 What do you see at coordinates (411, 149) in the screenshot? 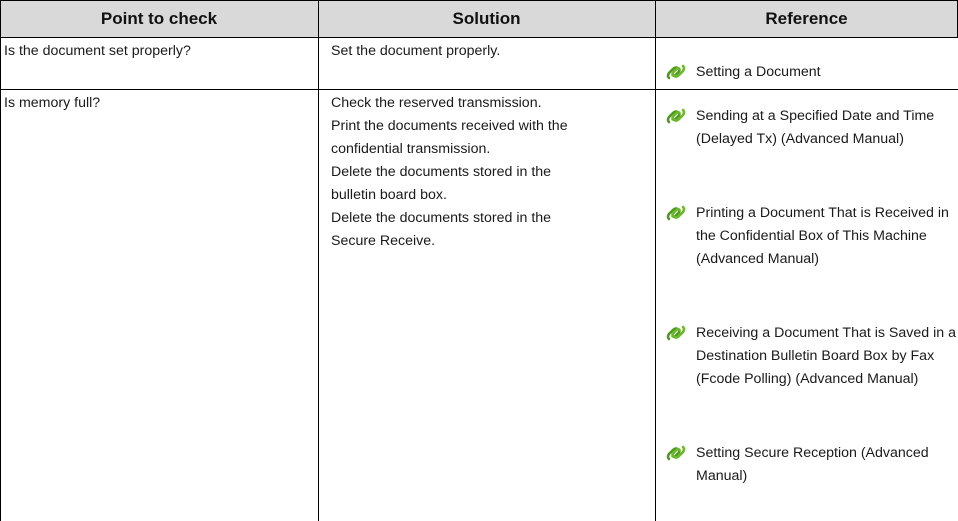
I see `solution-line: confidential transmission.` at bounding box center [411, 149].